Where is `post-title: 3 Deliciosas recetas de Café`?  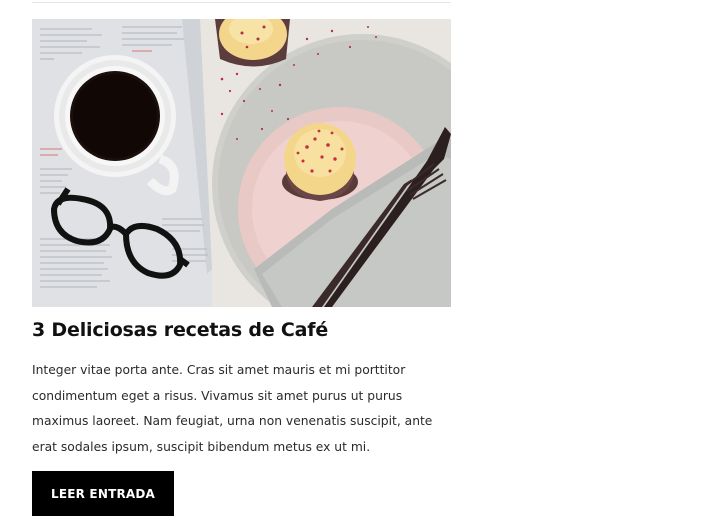
post-title: 3 Deliciosas recetas de Café is located at coordinates (241, 330).